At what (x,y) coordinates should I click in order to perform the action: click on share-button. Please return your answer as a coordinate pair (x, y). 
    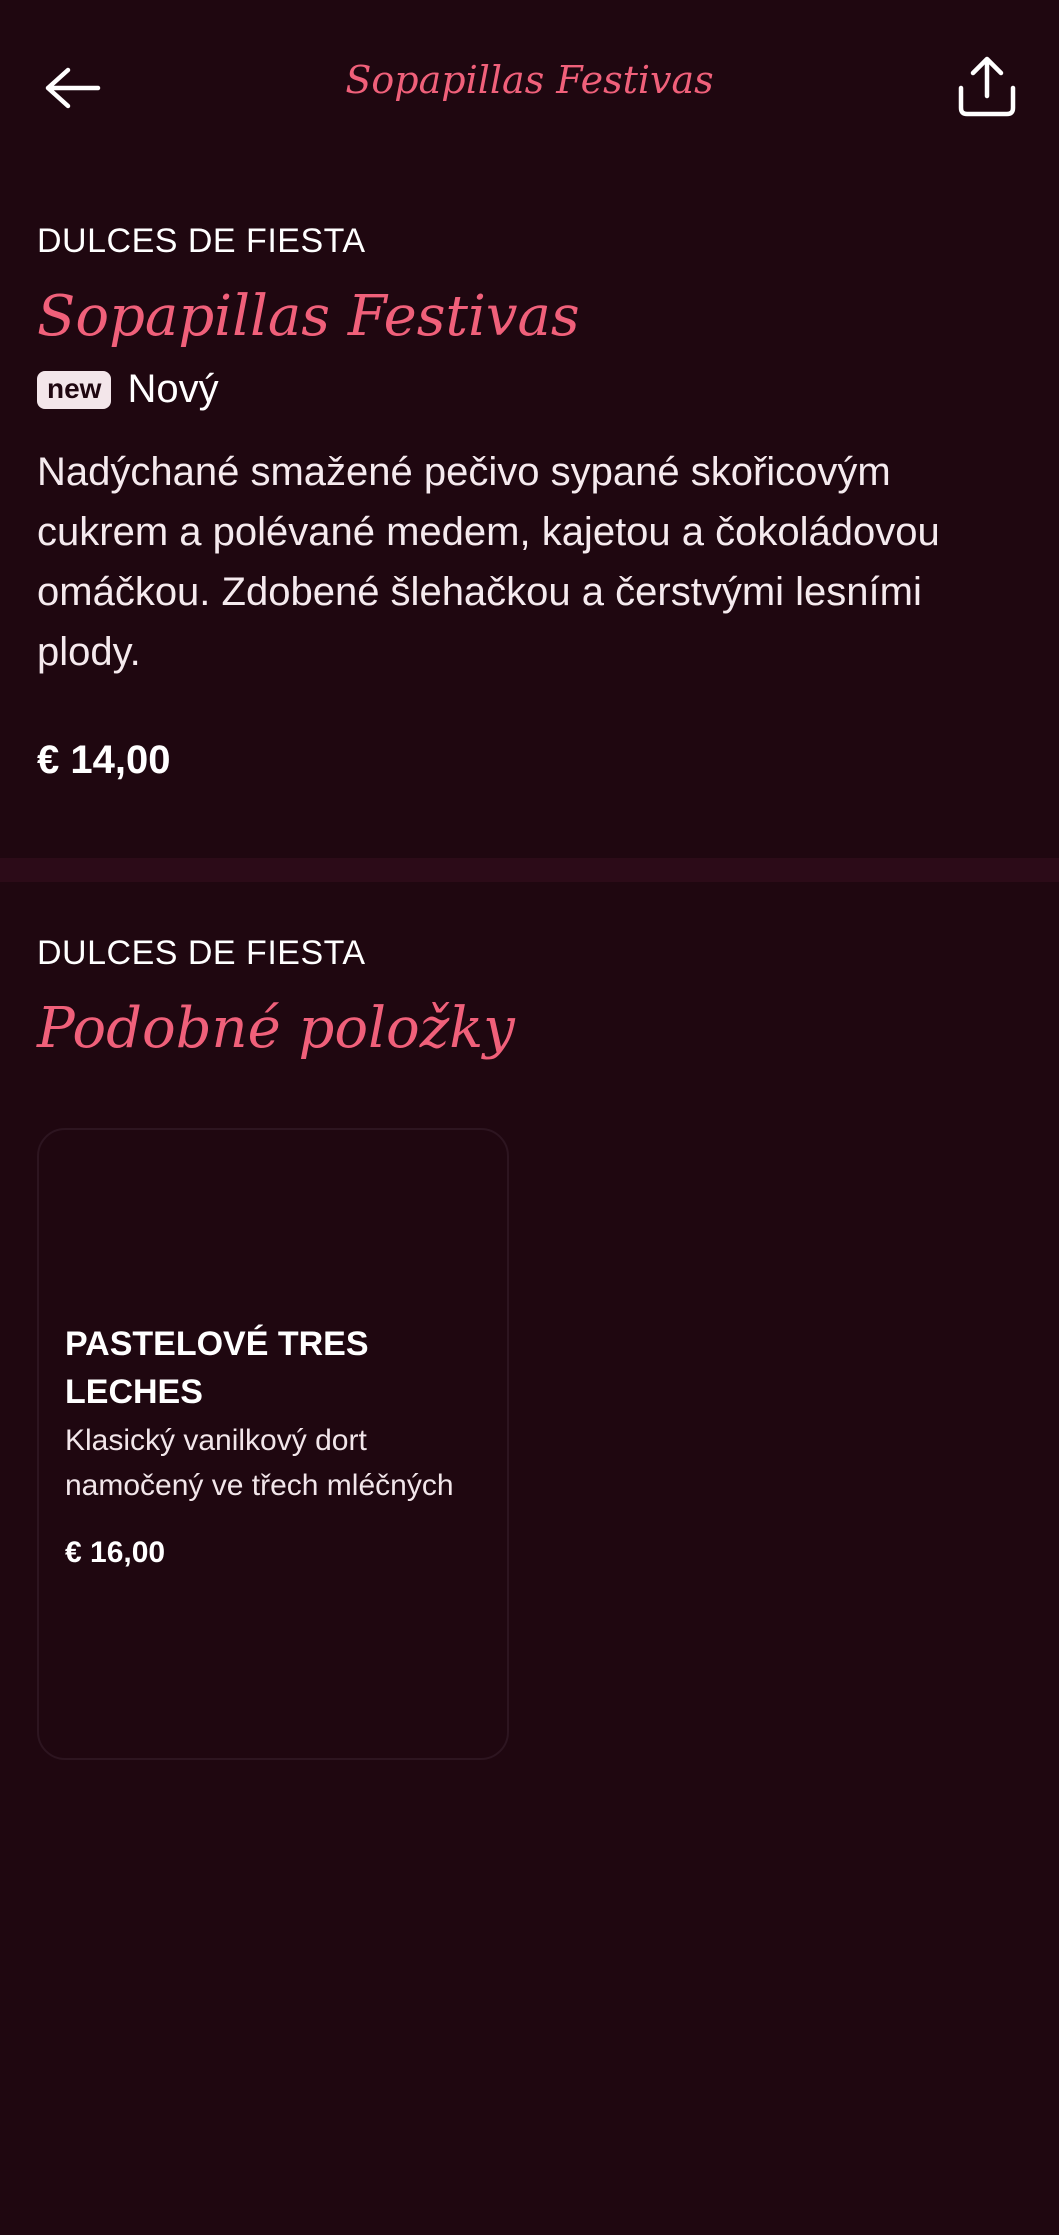
    Looking at the image, I should click on (987, 86).